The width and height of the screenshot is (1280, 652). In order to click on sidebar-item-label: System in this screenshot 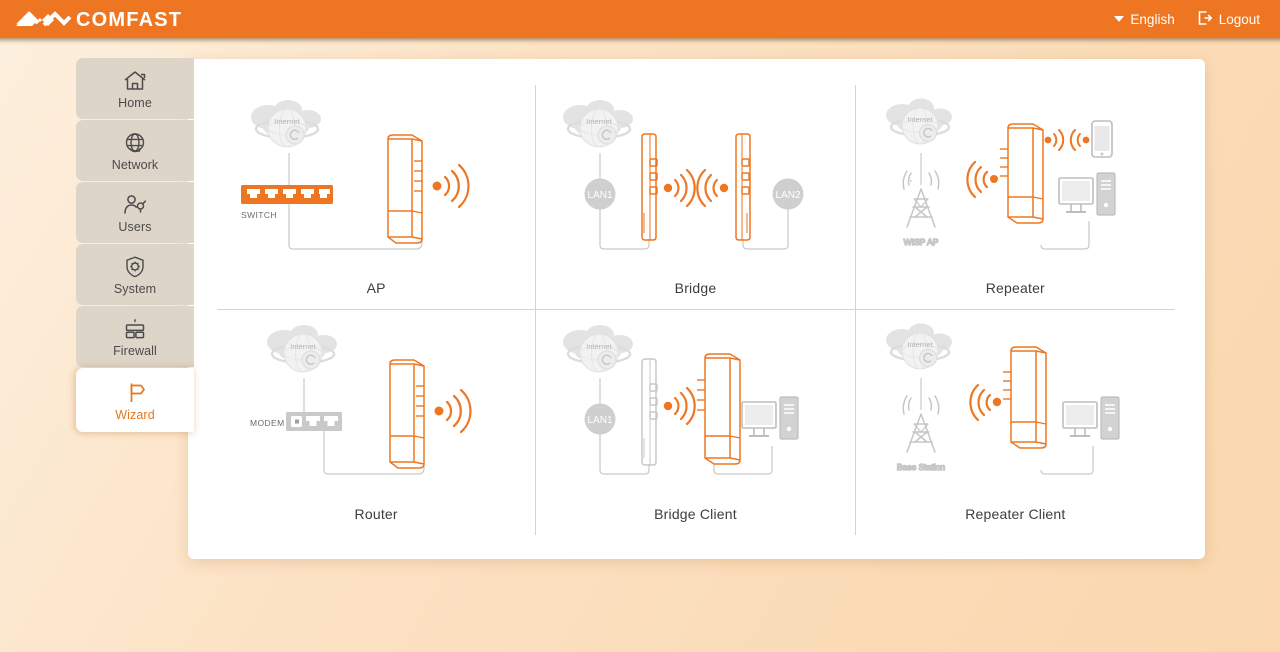, I will do `click(135, 289)`.